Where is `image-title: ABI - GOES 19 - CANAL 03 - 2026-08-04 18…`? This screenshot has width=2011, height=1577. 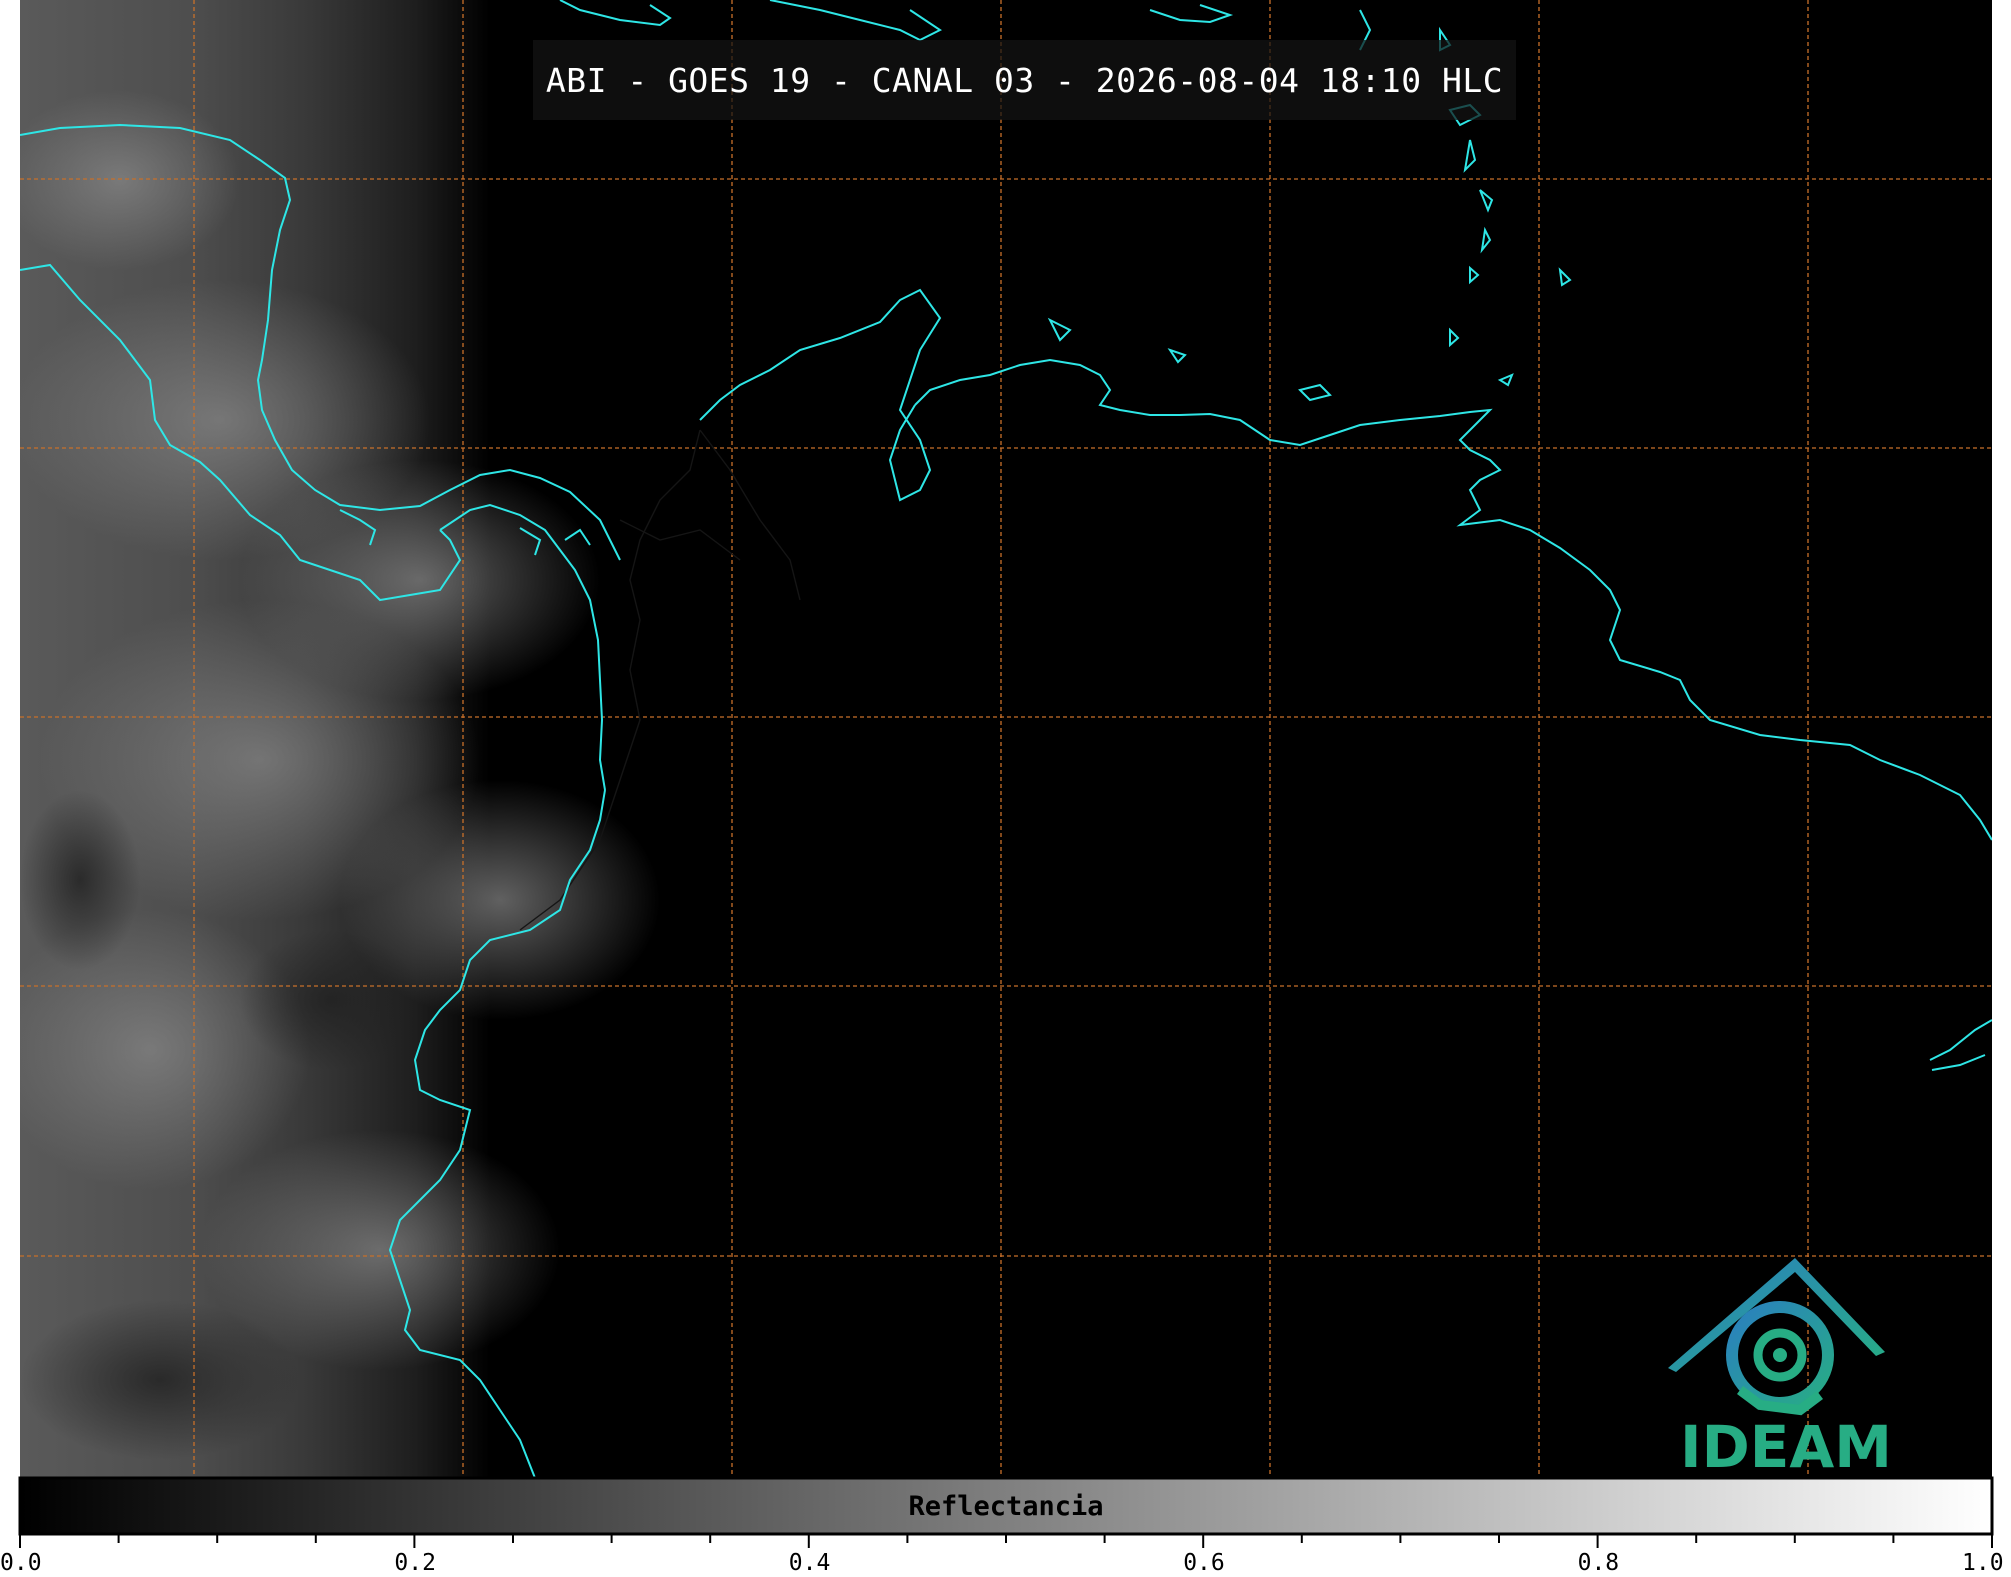 image-title: ABI - GOES 19 - CANAL 03 - 2026-08-04 18… is located at coordinates (1024, 80).